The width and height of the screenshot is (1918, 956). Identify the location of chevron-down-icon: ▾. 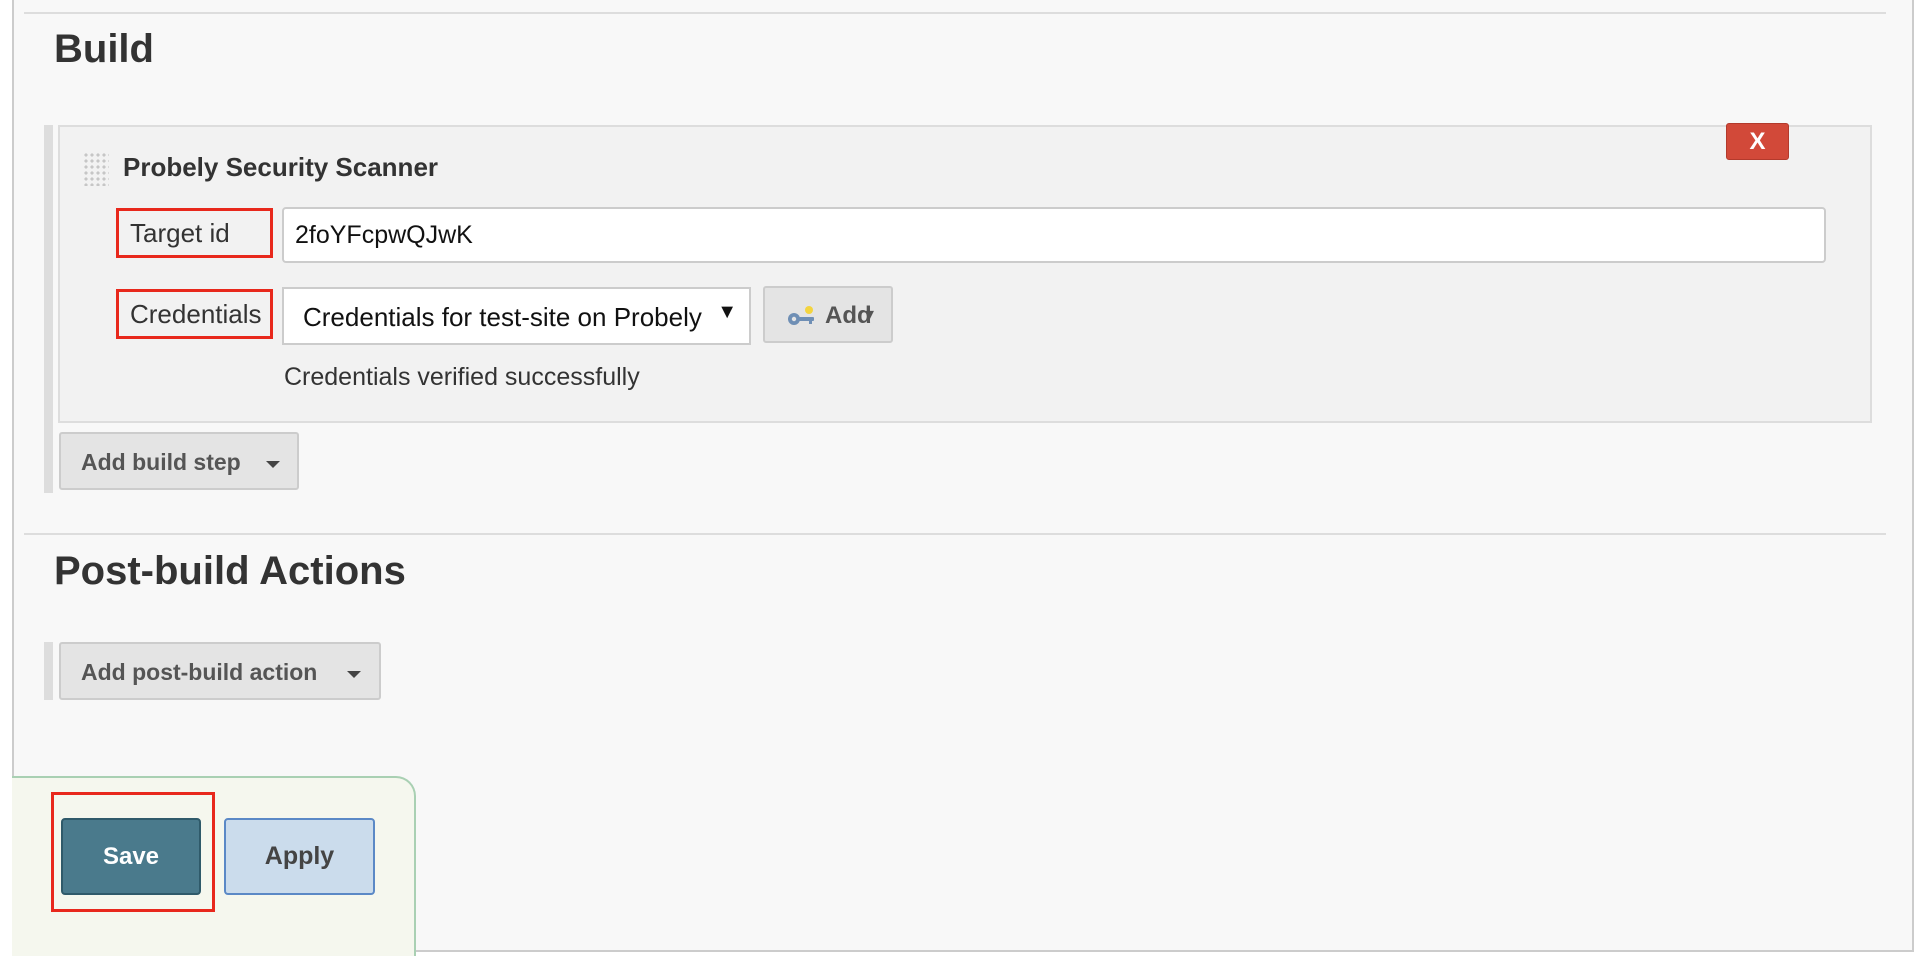
(870, 314).